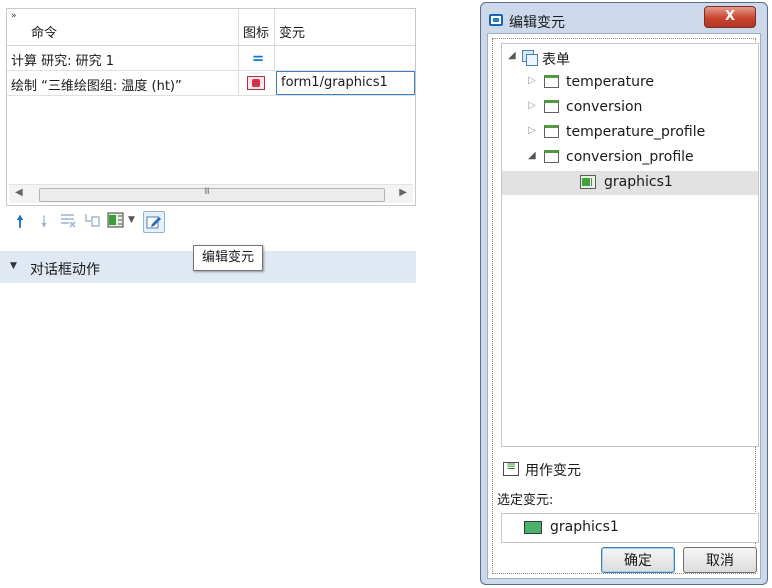 The image size is (772, 588). What do you see at coordinates (96, 86) in the screenshot?
I see `row-command: 绘制 “三维绘图组: 温度 (ht)”` at bounding box center [96, 86].